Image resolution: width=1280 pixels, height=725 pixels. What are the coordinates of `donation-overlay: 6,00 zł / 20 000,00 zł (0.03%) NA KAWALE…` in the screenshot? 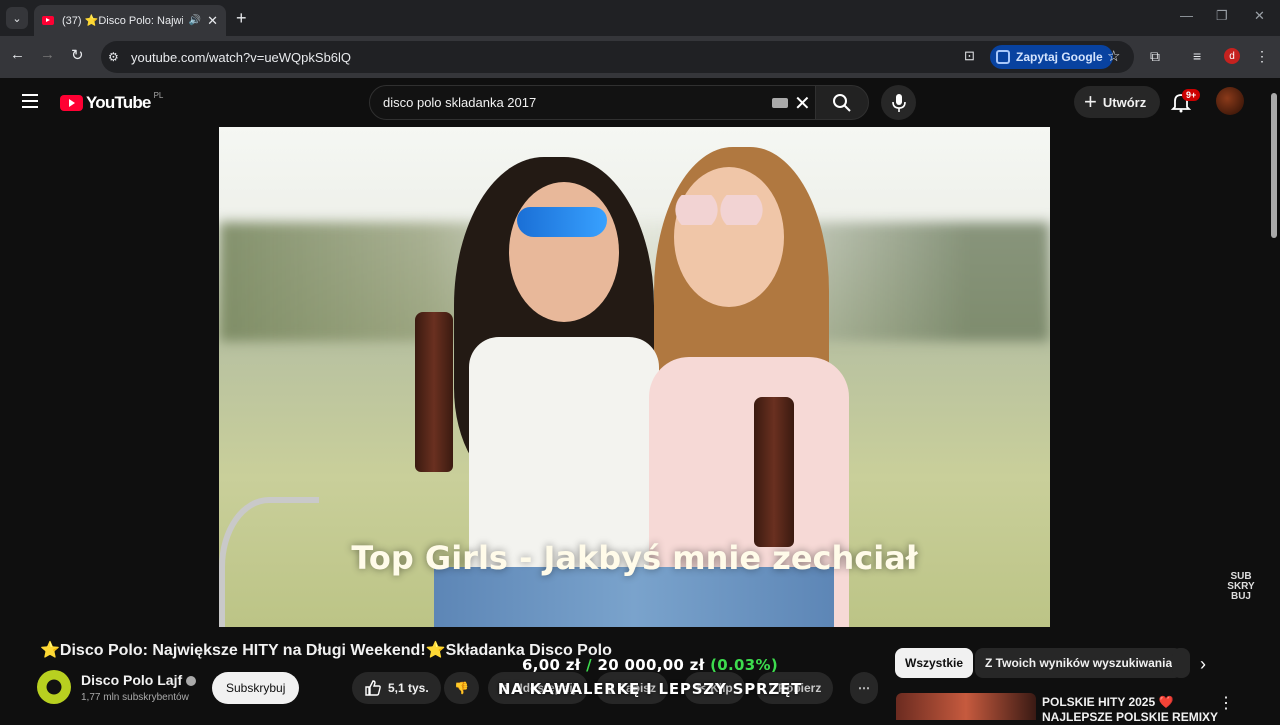 It's located at (650, 677).